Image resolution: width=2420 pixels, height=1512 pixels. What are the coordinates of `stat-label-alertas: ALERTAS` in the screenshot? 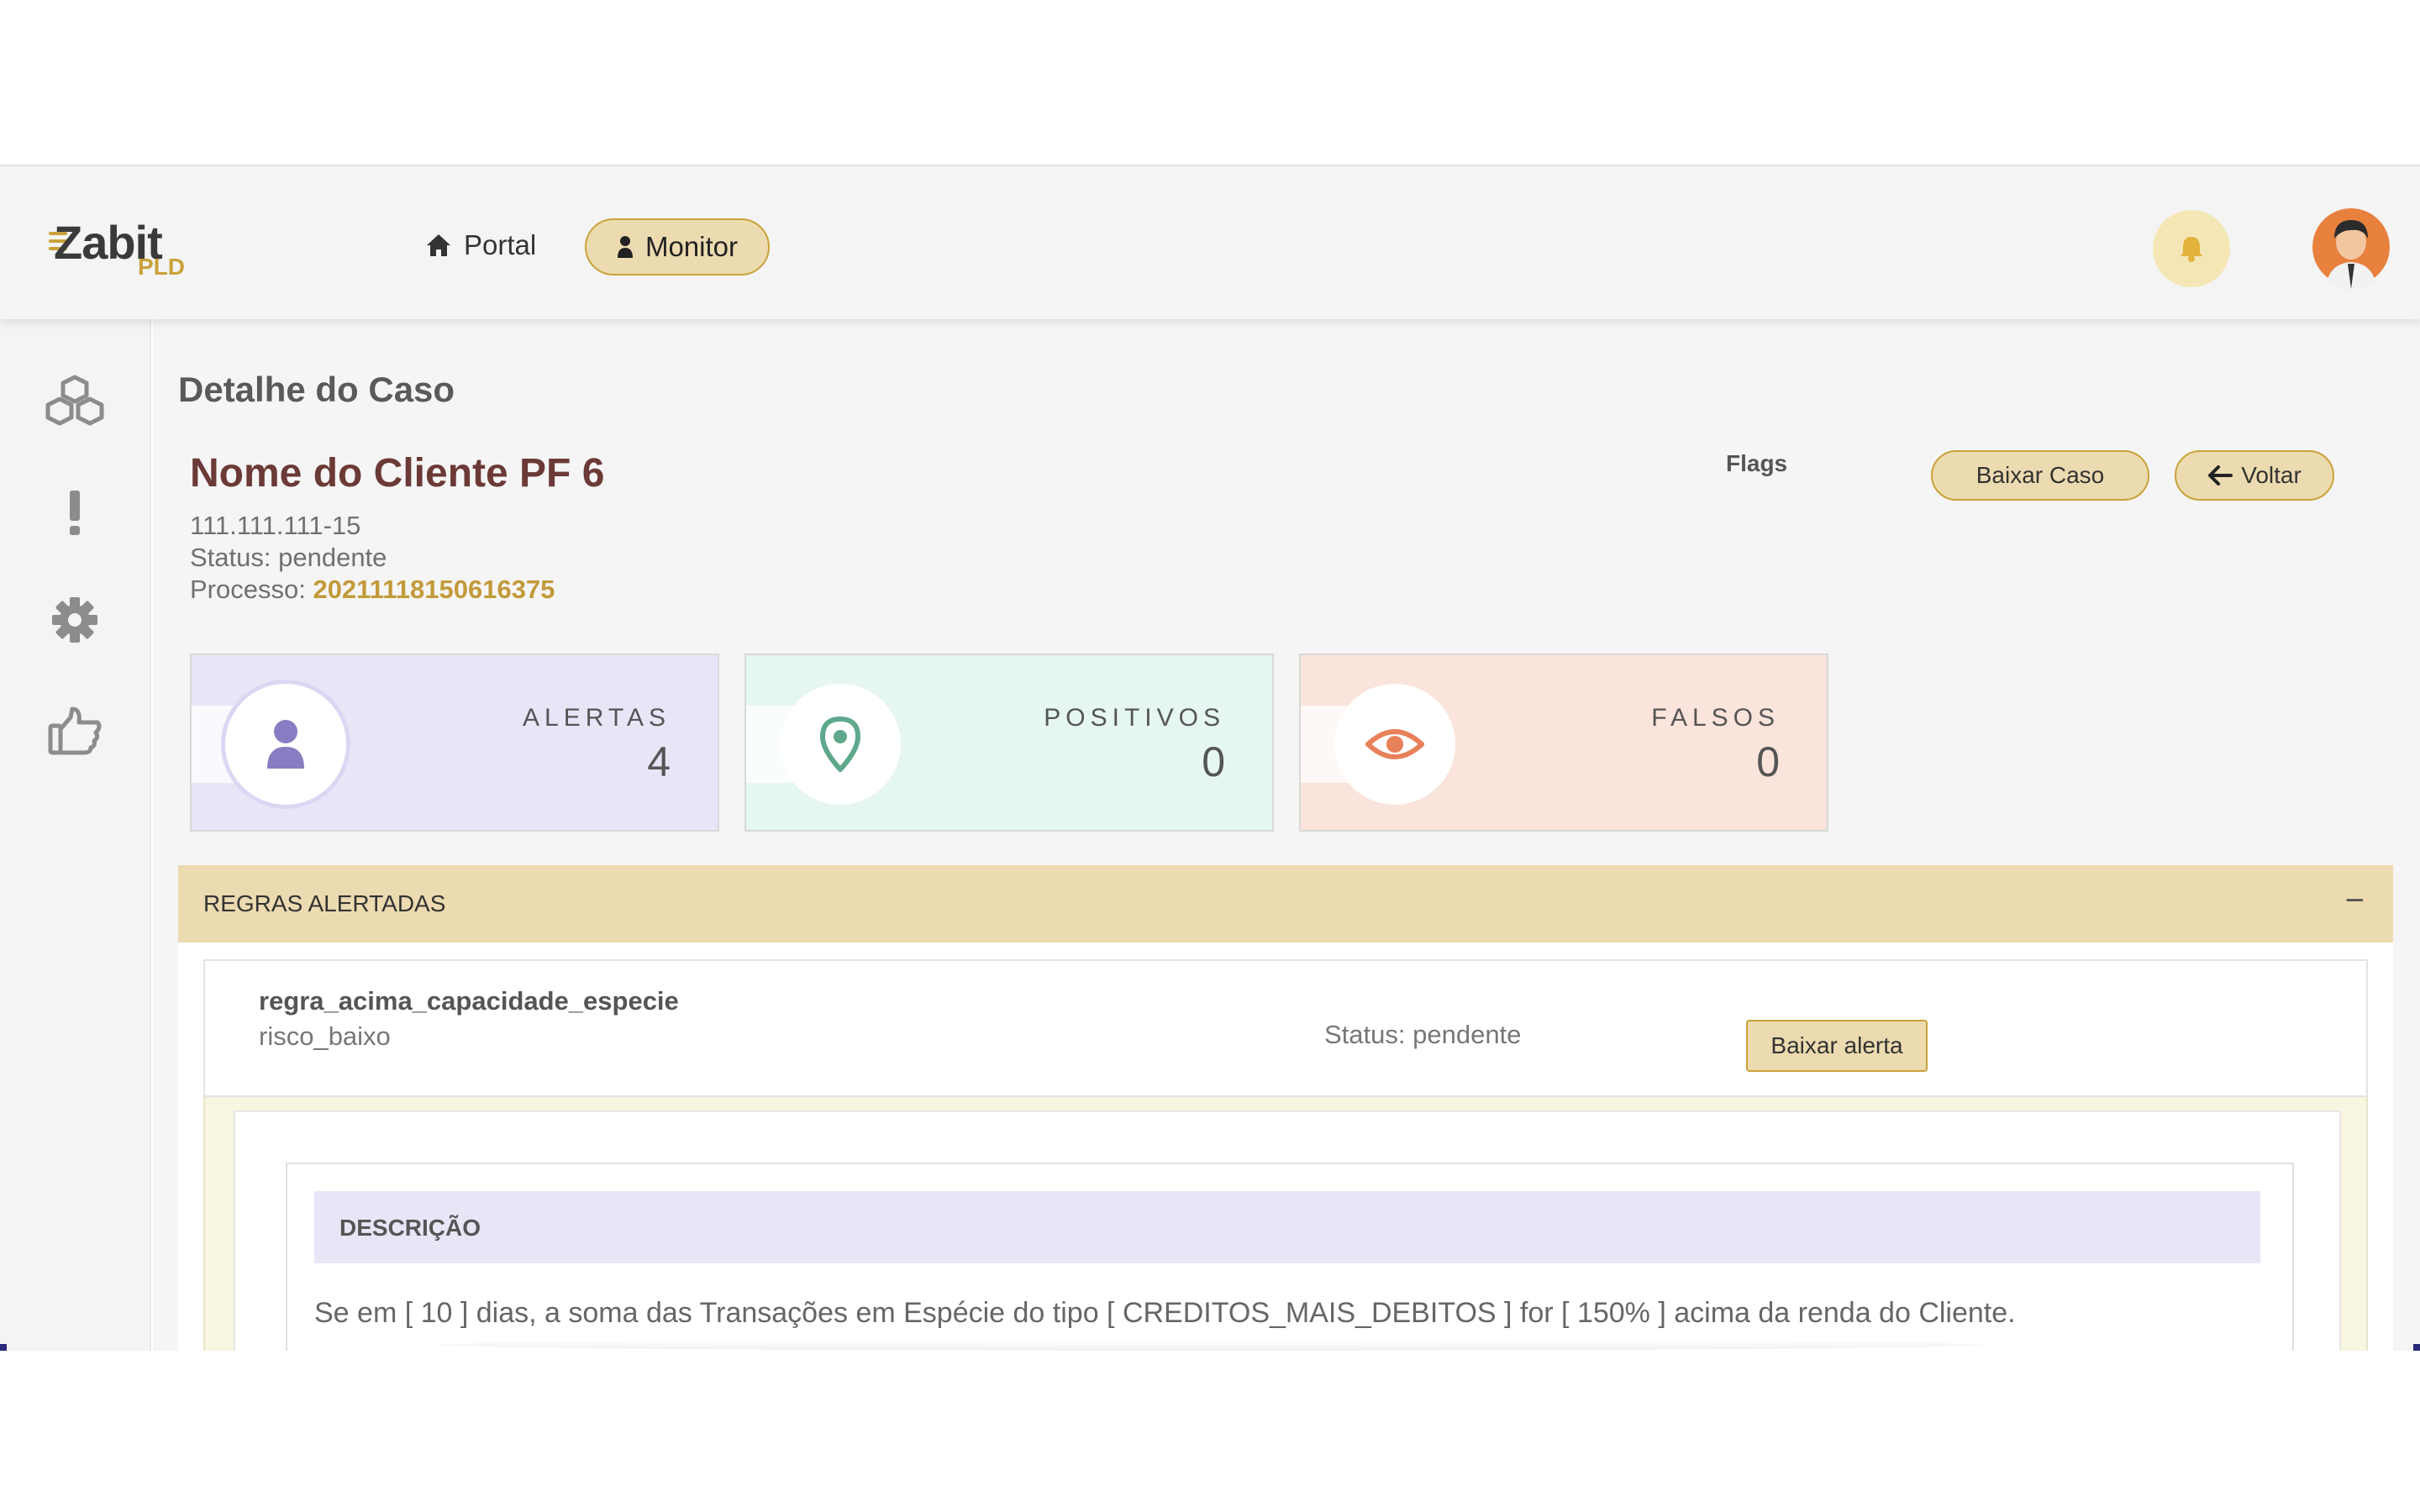 It's located at (597, 718).